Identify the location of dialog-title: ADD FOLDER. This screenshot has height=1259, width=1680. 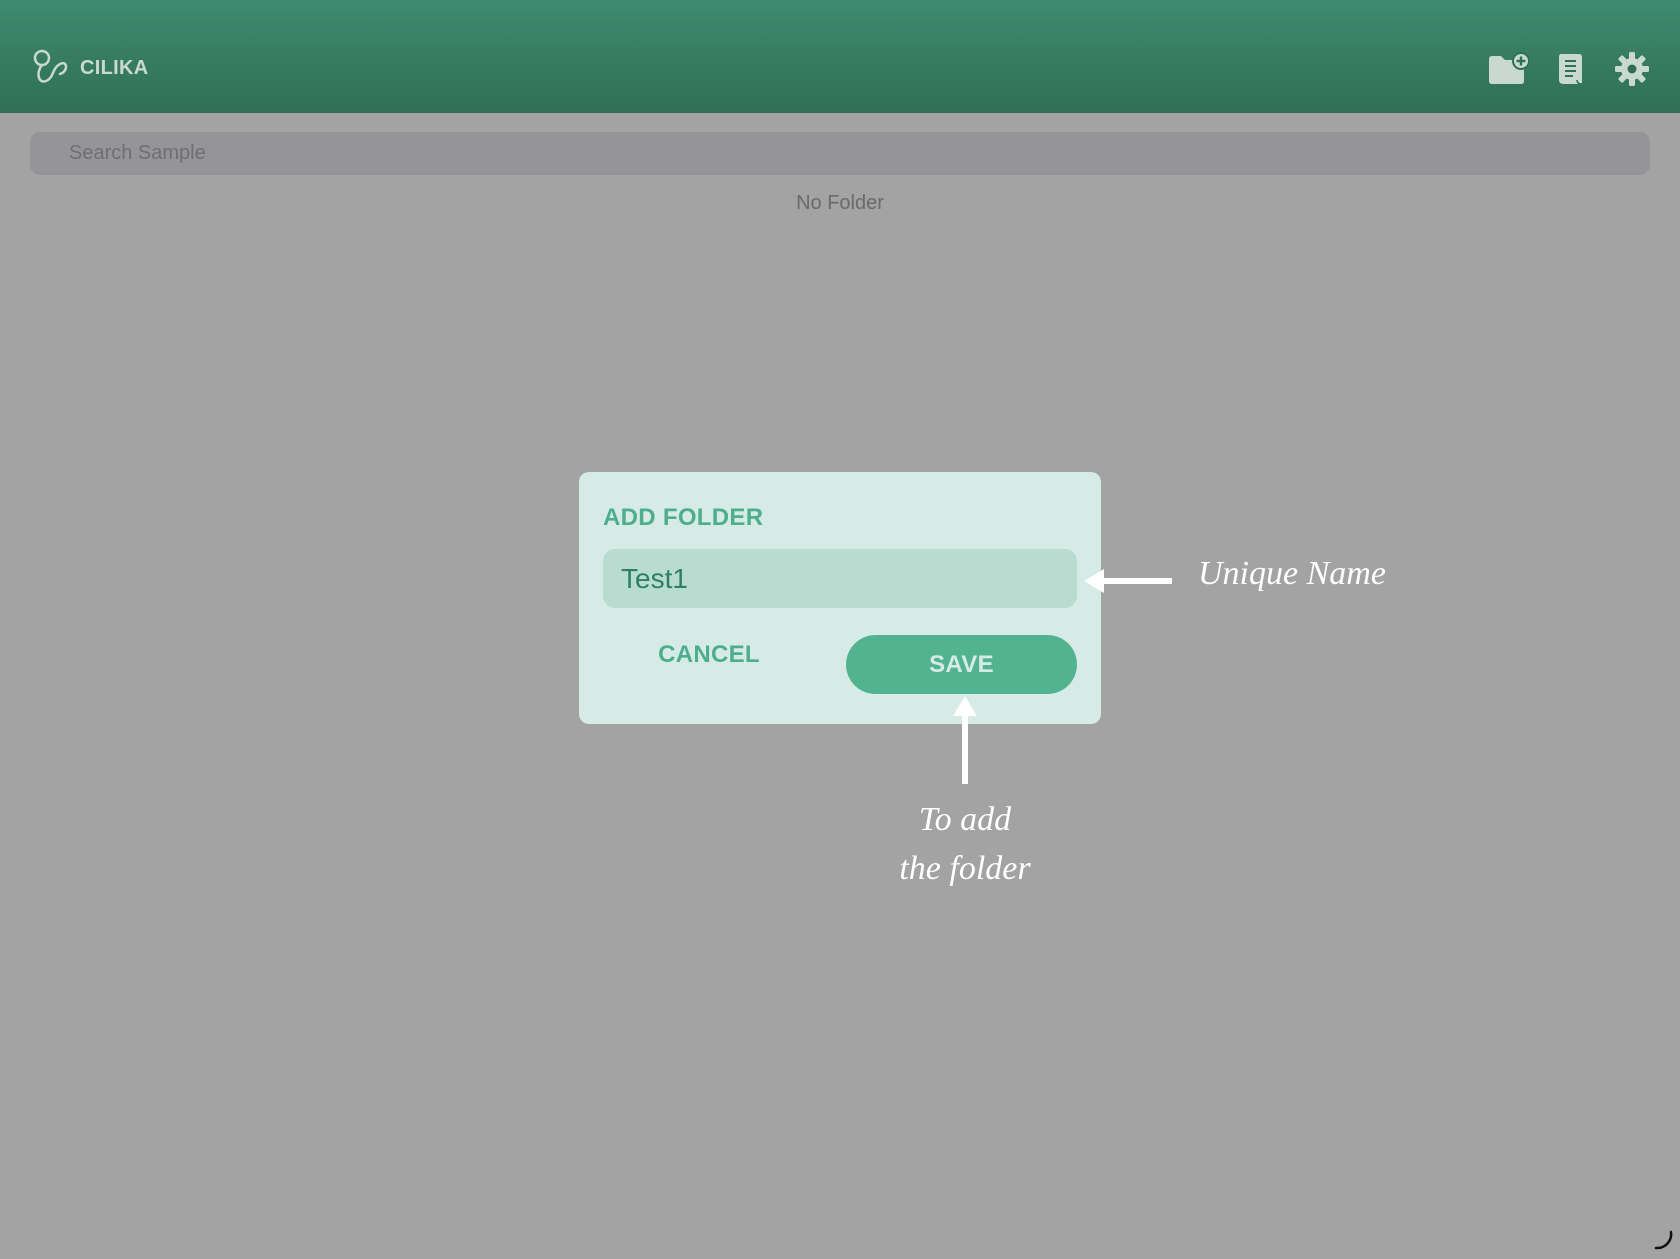
(683, 517).